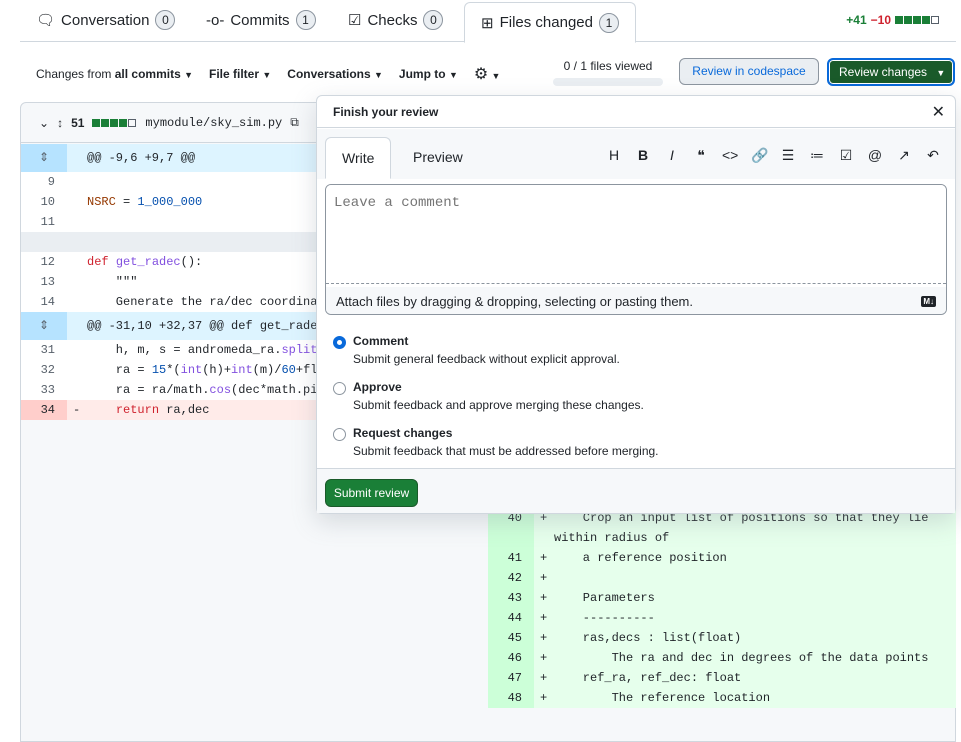 The width and height of the screenshot is (961, 742). I want to click on tab-commits: -o- Commits 1, so click(261, 20).